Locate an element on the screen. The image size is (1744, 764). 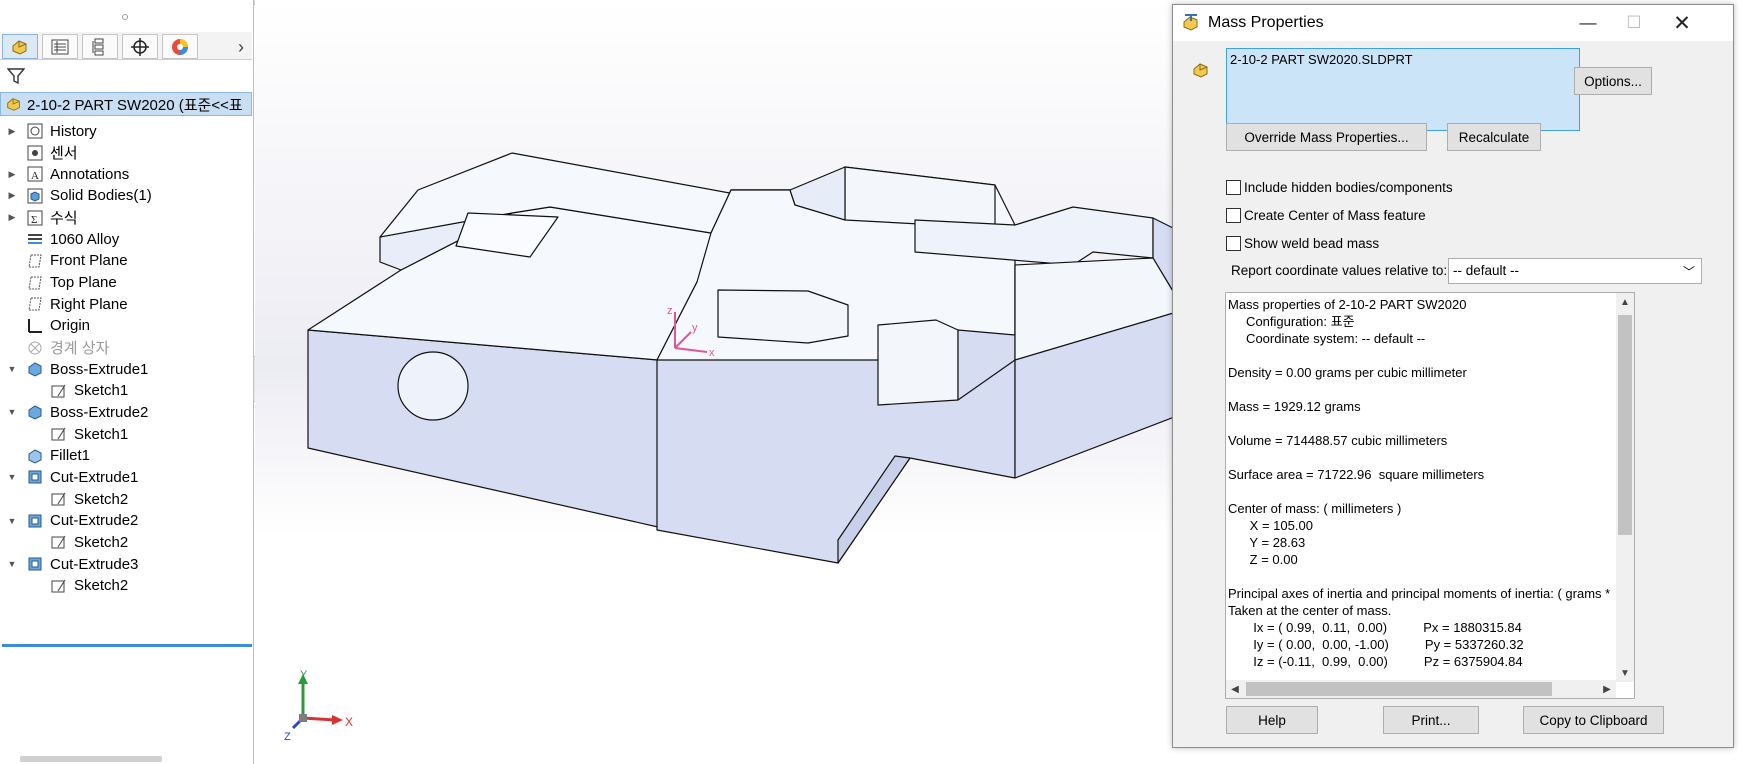
tree-item-history: ▶ History is located at coordinates (126, 131).